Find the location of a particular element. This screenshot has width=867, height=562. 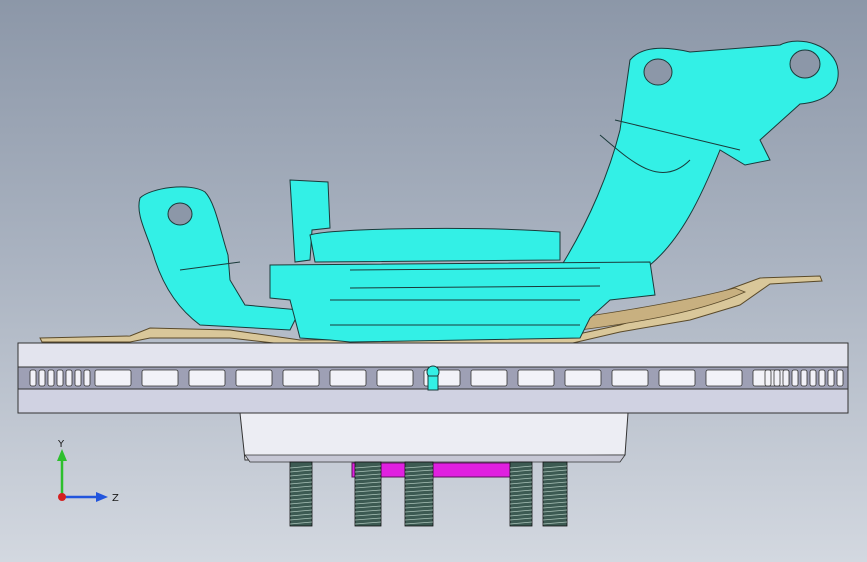

x-axis-origin-icon is located at coordinates (62, 497).